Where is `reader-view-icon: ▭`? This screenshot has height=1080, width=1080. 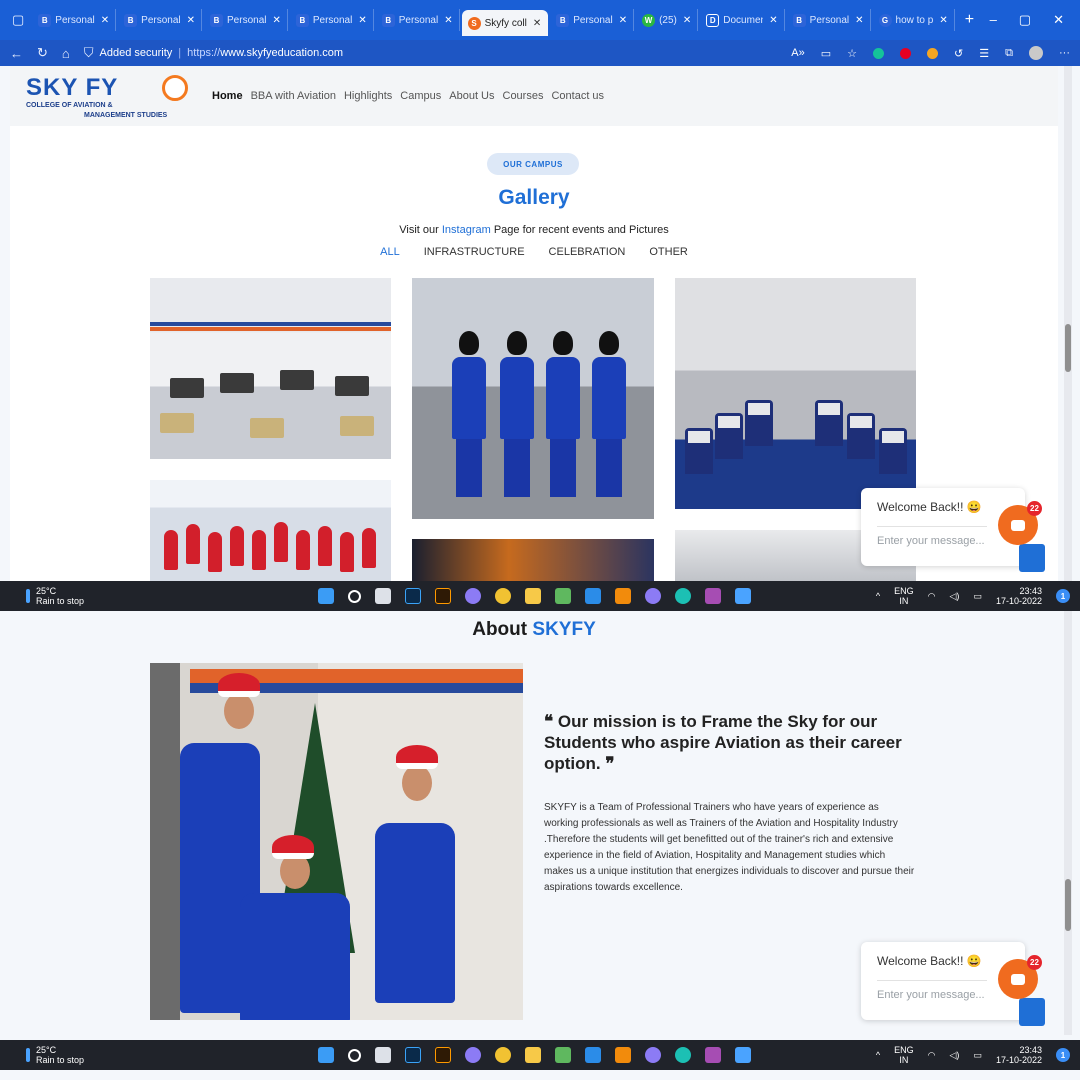
reader-view-icon: ▭ is located at coordinates (826, 53).